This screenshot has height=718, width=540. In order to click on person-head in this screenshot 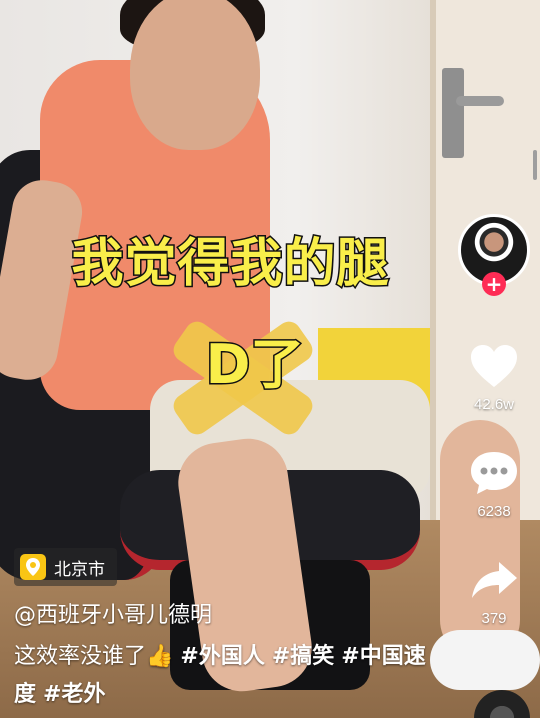, I will do `click(195, 75)`.